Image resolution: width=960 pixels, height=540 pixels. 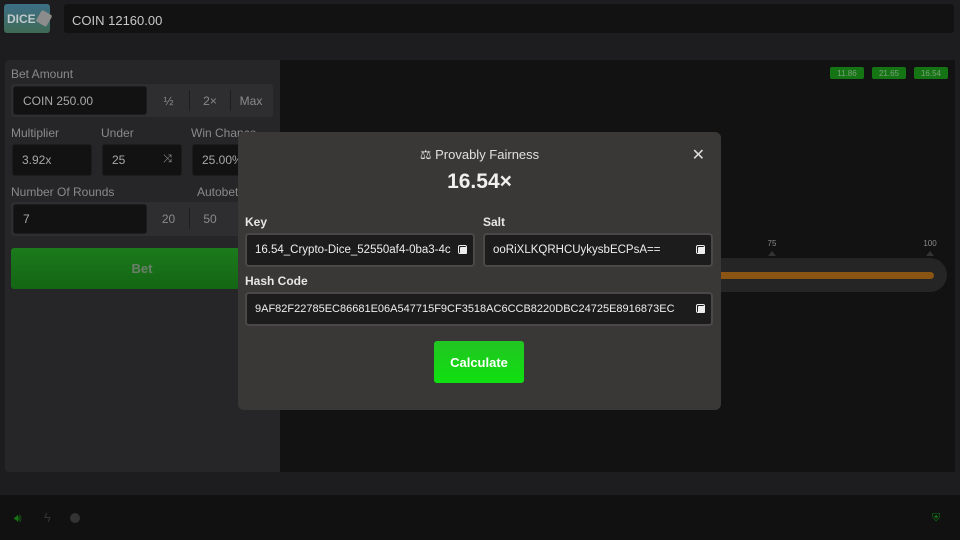 I want to click on salt-label: Salt, so click(x=494, y=222).